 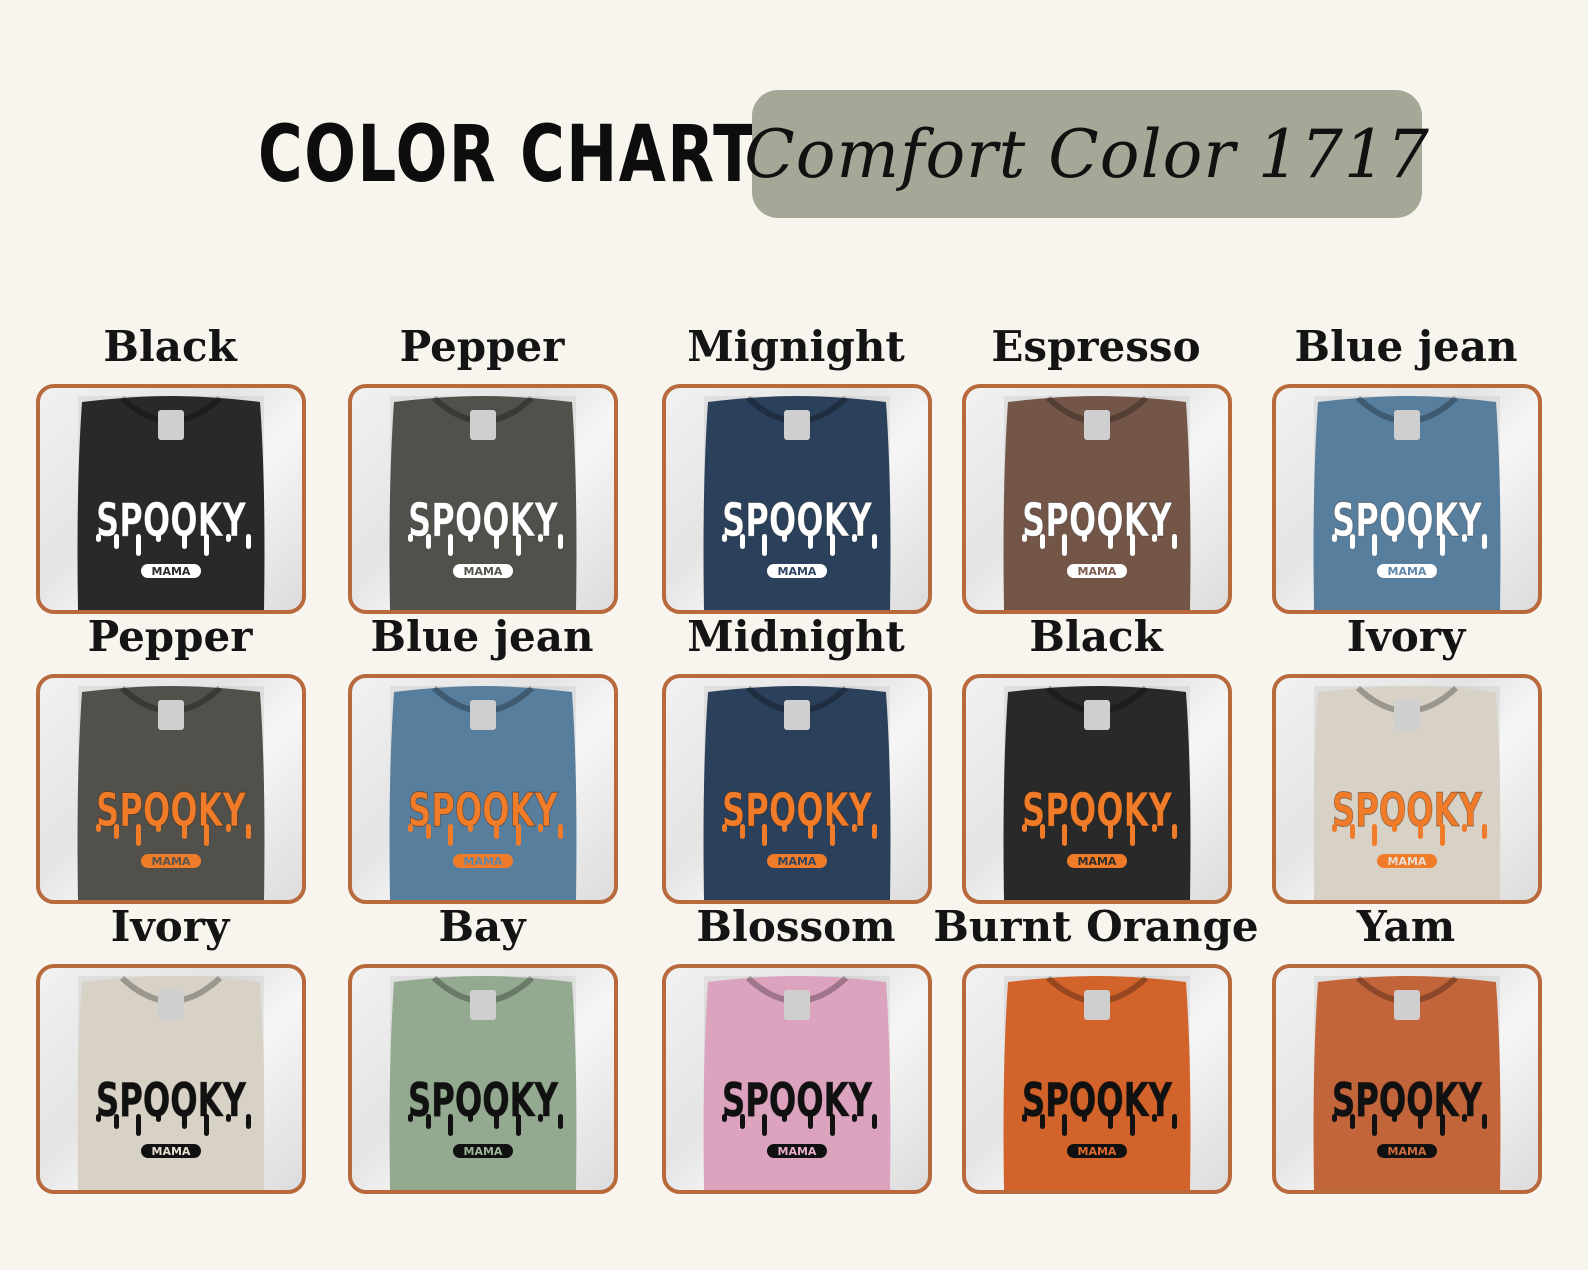 I want to click on swatch-label: Espresso, so click(x=1096, y=346).